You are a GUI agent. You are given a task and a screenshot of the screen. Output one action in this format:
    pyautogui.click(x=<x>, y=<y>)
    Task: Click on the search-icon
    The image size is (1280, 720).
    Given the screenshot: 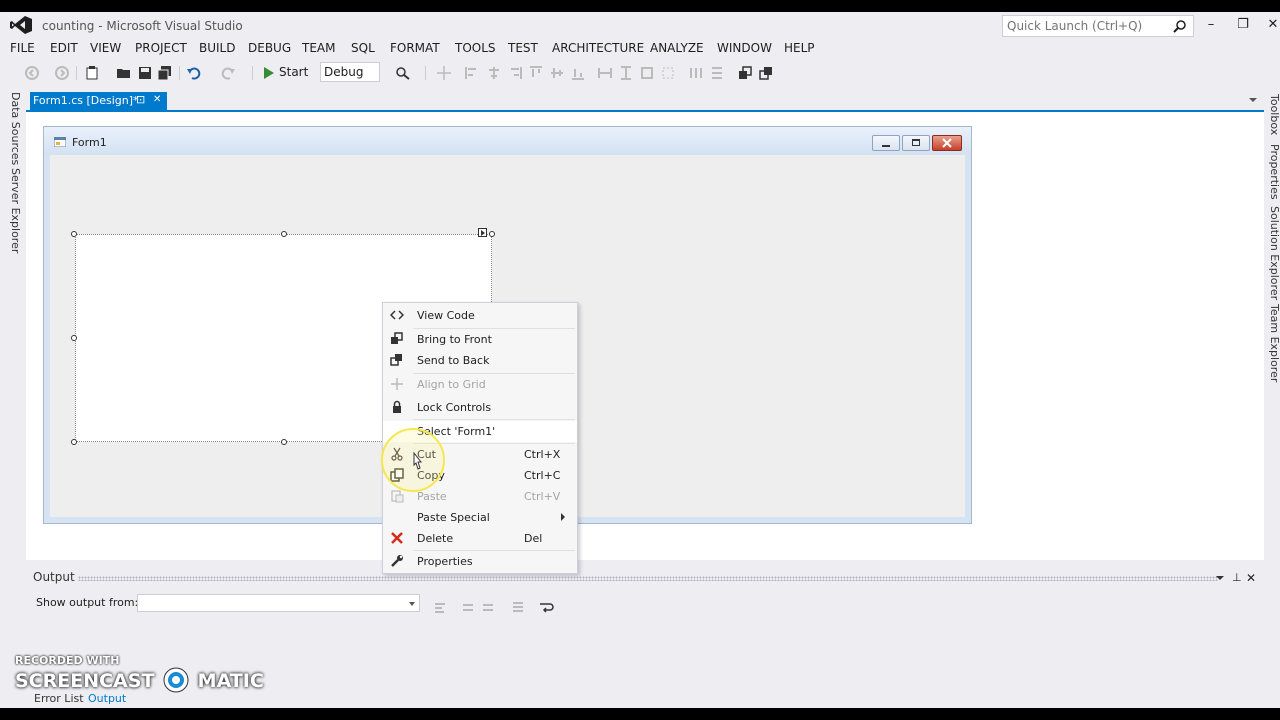 What is the action you would take?
    pyautogui.click(x=1180, y=26)
    